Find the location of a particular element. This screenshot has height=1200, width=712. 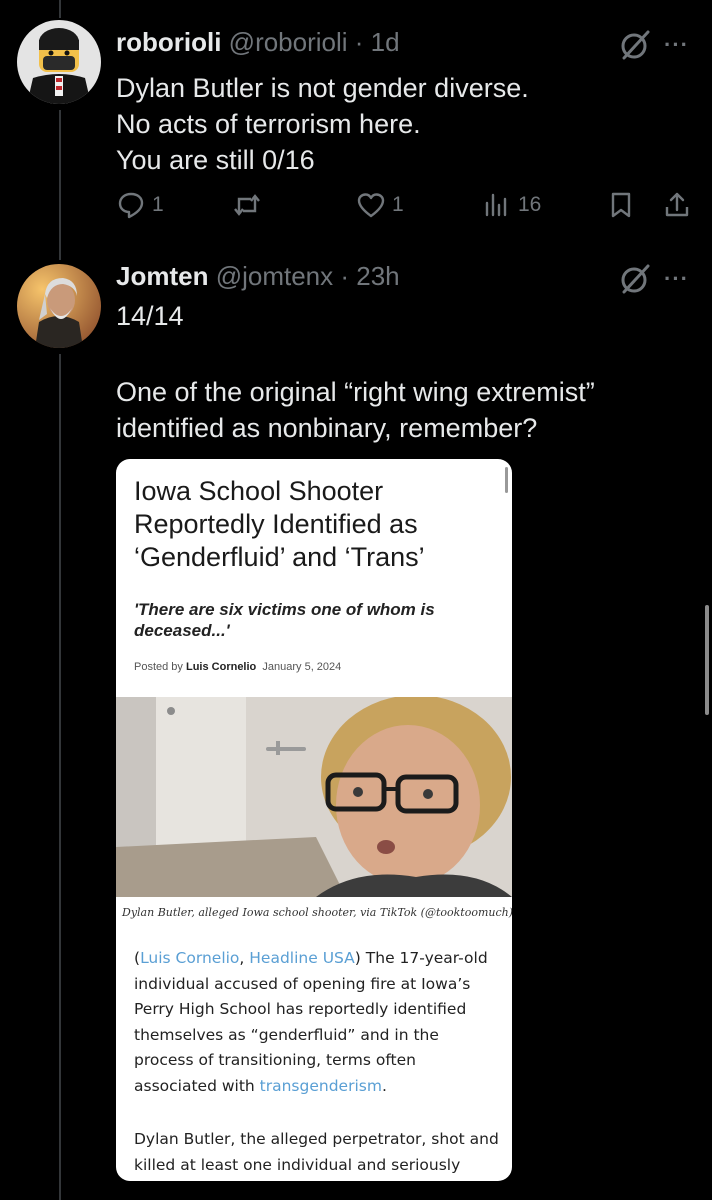

post-text-line: identified as nonbinary, remember? is located at coordinates (327, 428).